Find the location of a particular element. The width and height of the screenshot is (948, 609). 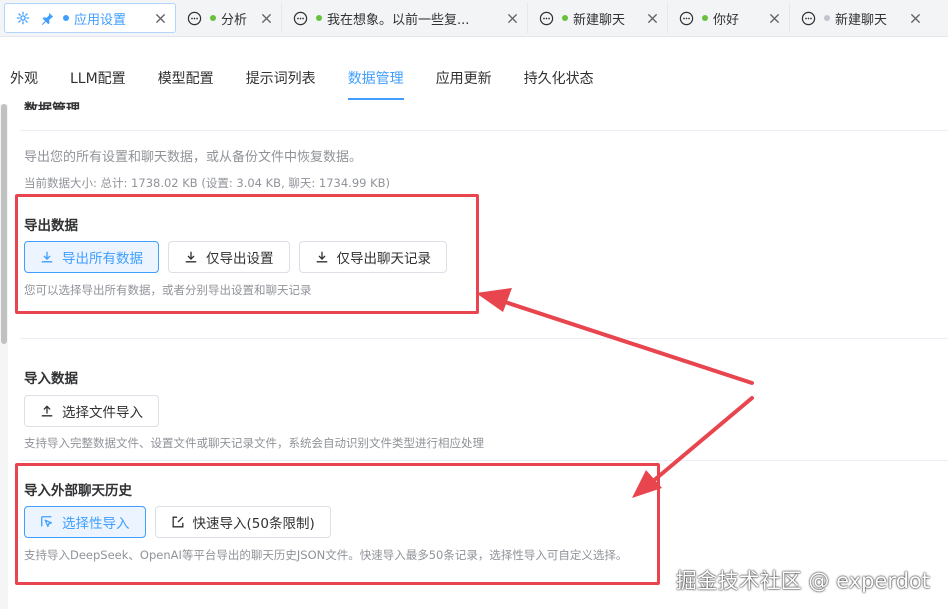

tab-hello: 你好 is located at coordinates (729, 18).